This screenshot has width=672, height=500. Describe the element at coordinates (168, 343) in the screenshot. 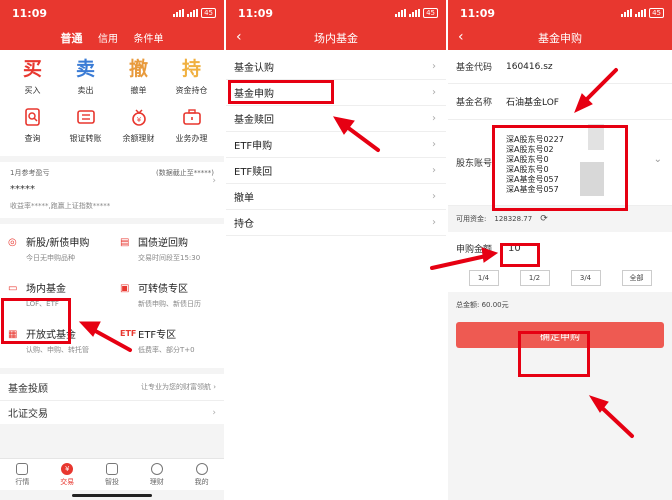

I see `etf-zone-item: ETF ETF专区 低费率、部分T+0` at that location.